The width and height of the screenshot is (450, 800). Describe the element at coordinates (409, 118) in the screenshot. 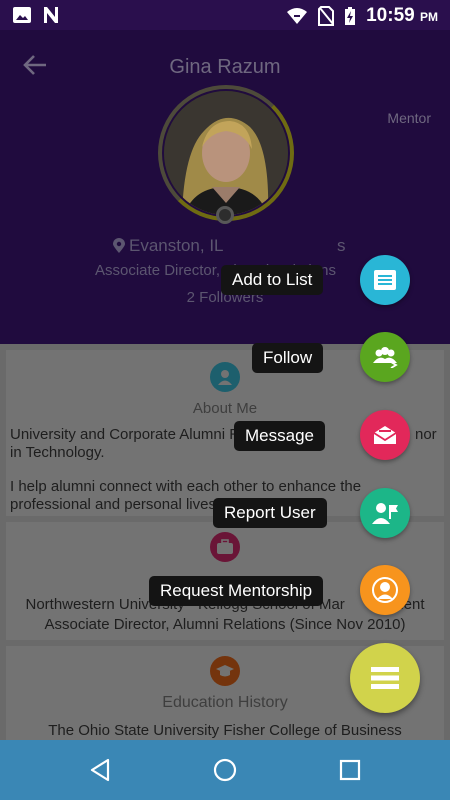

I see `role-badge: Mentor` at that location.